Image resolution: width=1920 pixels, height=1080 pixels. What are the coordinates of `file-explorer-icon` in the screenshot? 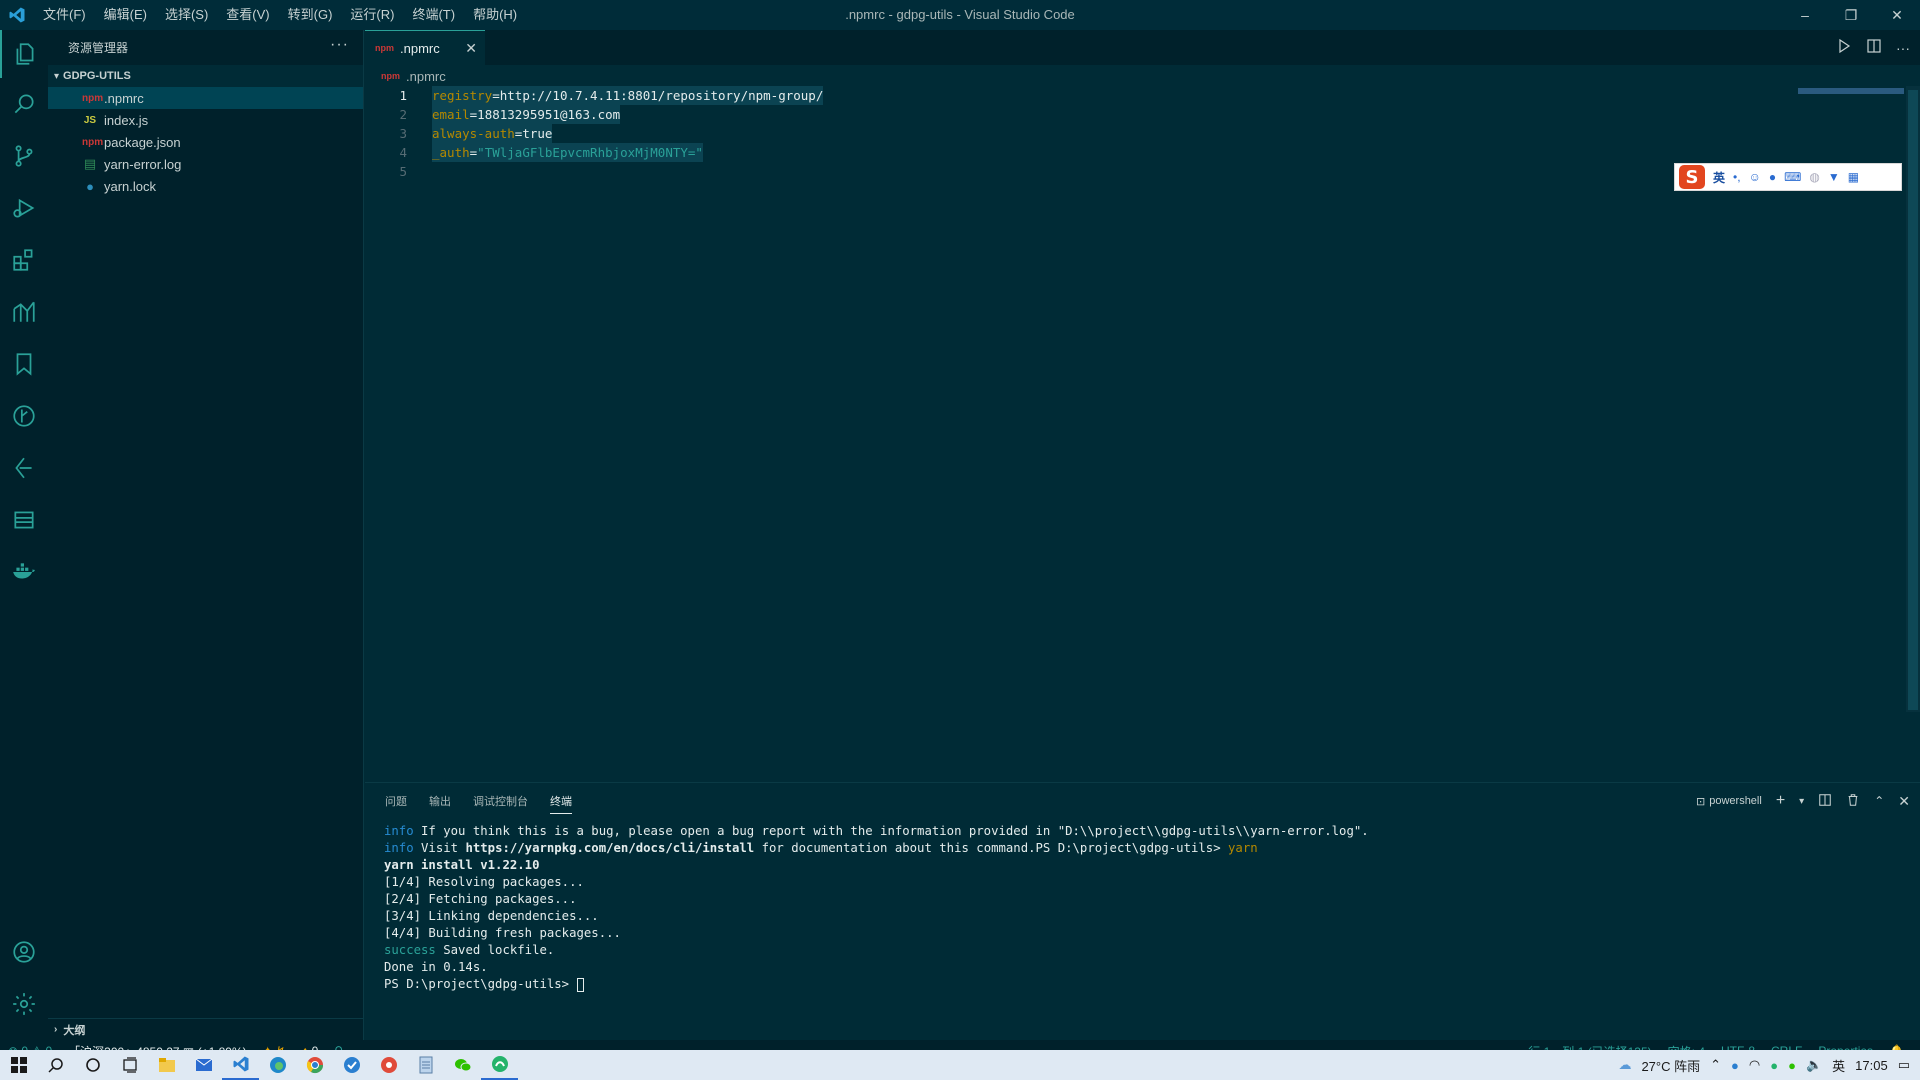 It's located at (166, 1065).